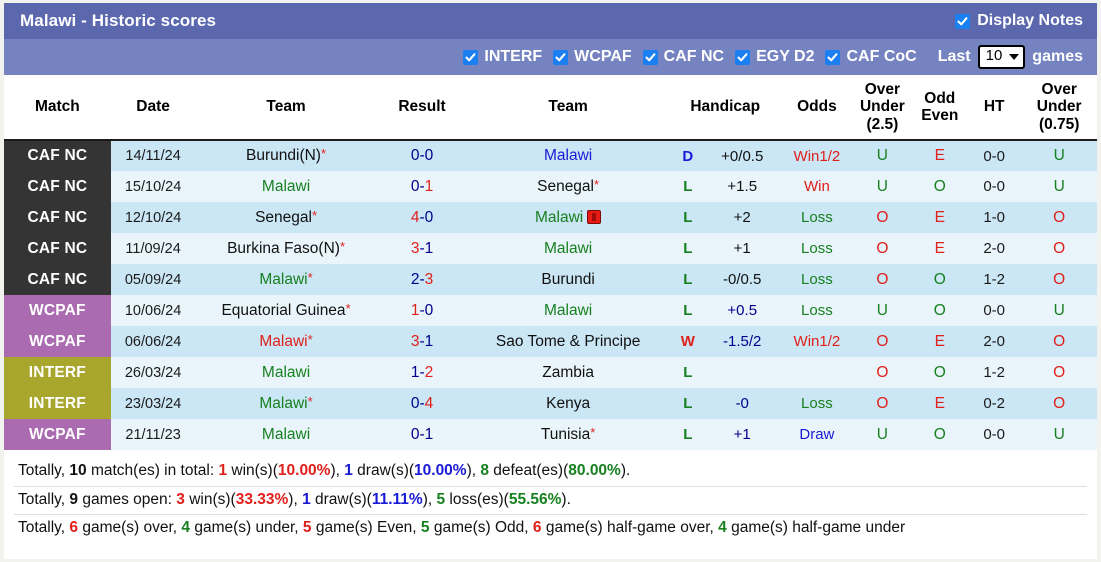 The width and height of the screenshot is (1101, 562). What do you see at coordinates (246, 528) in the screenshot?
I see `summary-text: game(s) under,` at bounding box center [246, 528].